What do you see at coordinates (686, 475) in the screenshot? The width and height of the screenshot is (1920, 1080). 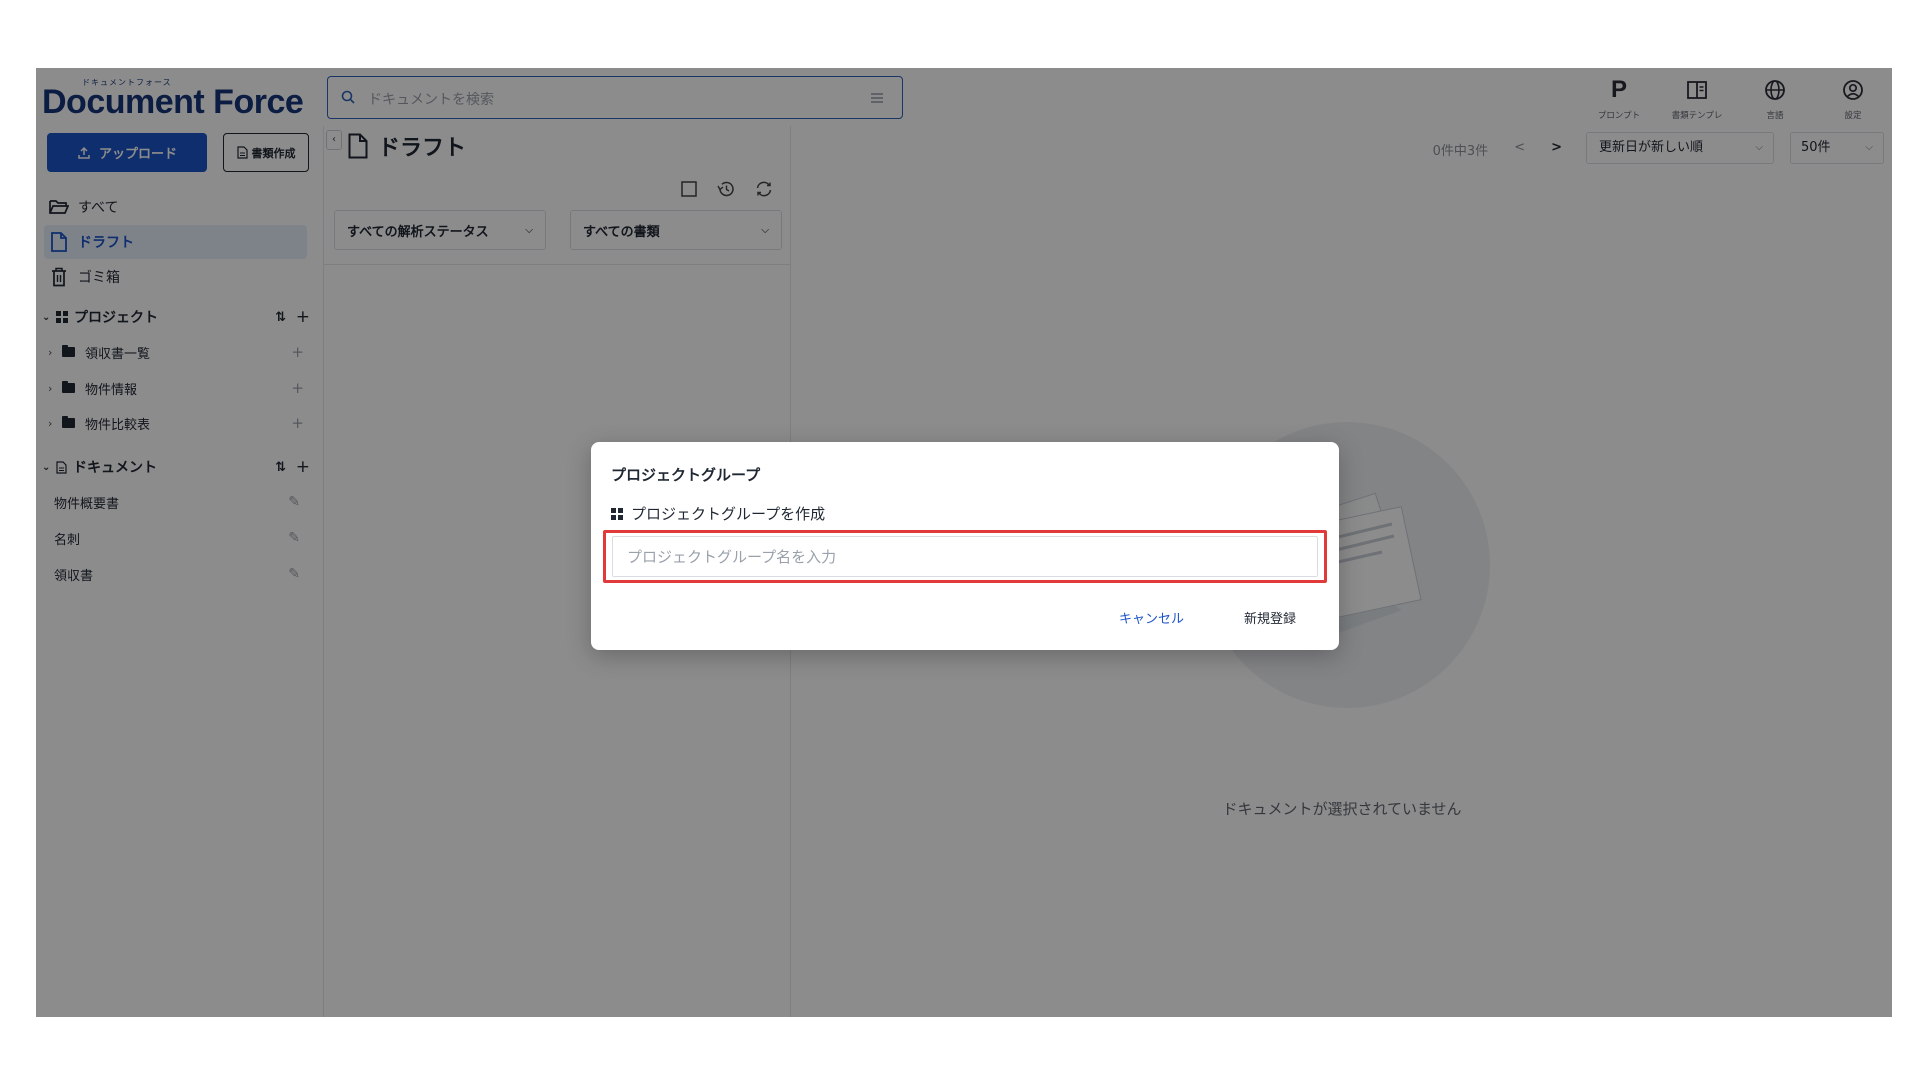 I see `dialog-title: プロジェクトグループ` at bounding box center [686, 475].